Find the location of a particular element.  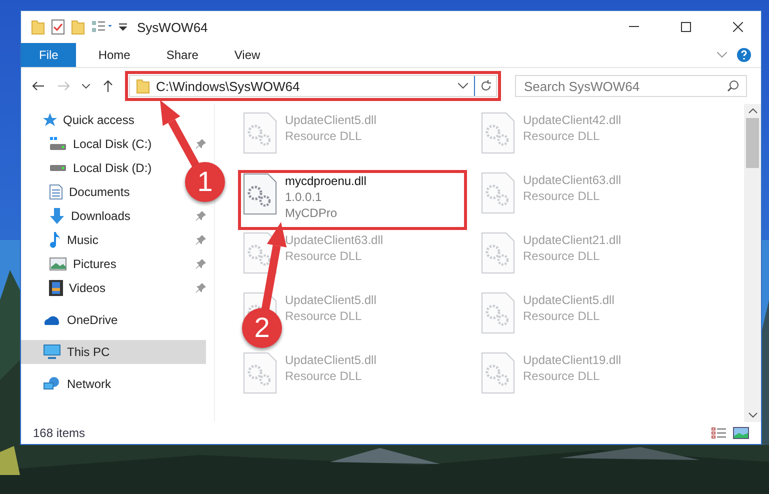

help-icon is located at coordinates (744, 55).